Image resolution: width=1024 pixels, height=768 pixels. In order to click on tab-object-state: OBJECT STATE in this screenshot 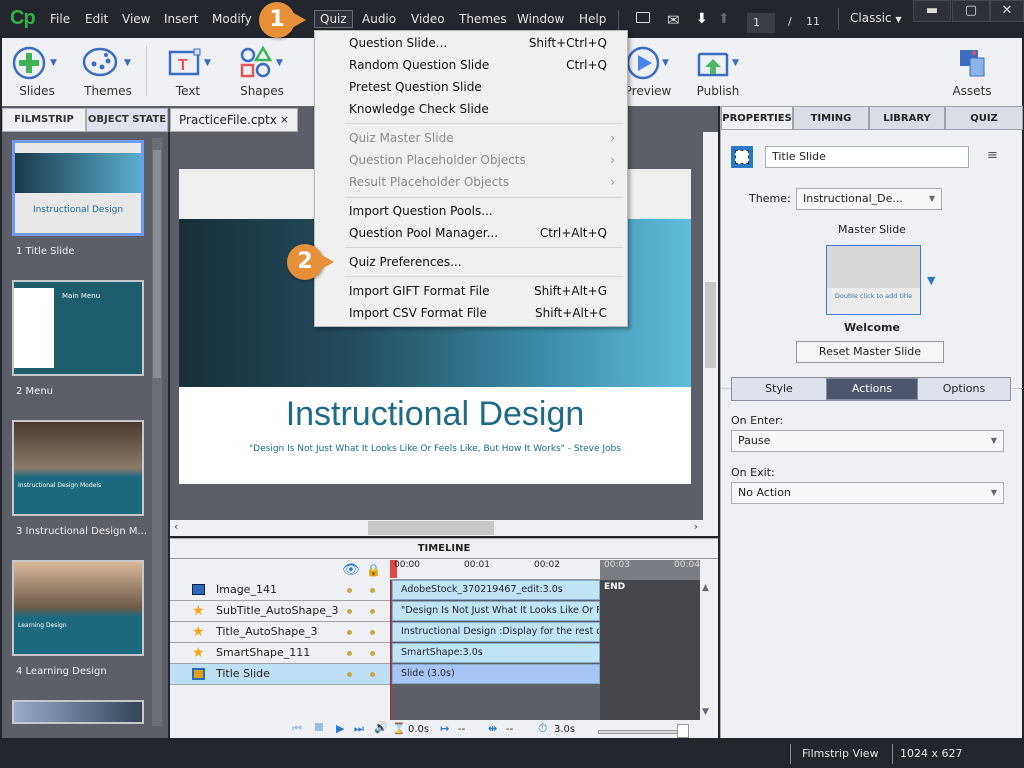, I will do `click(127, 120)`.